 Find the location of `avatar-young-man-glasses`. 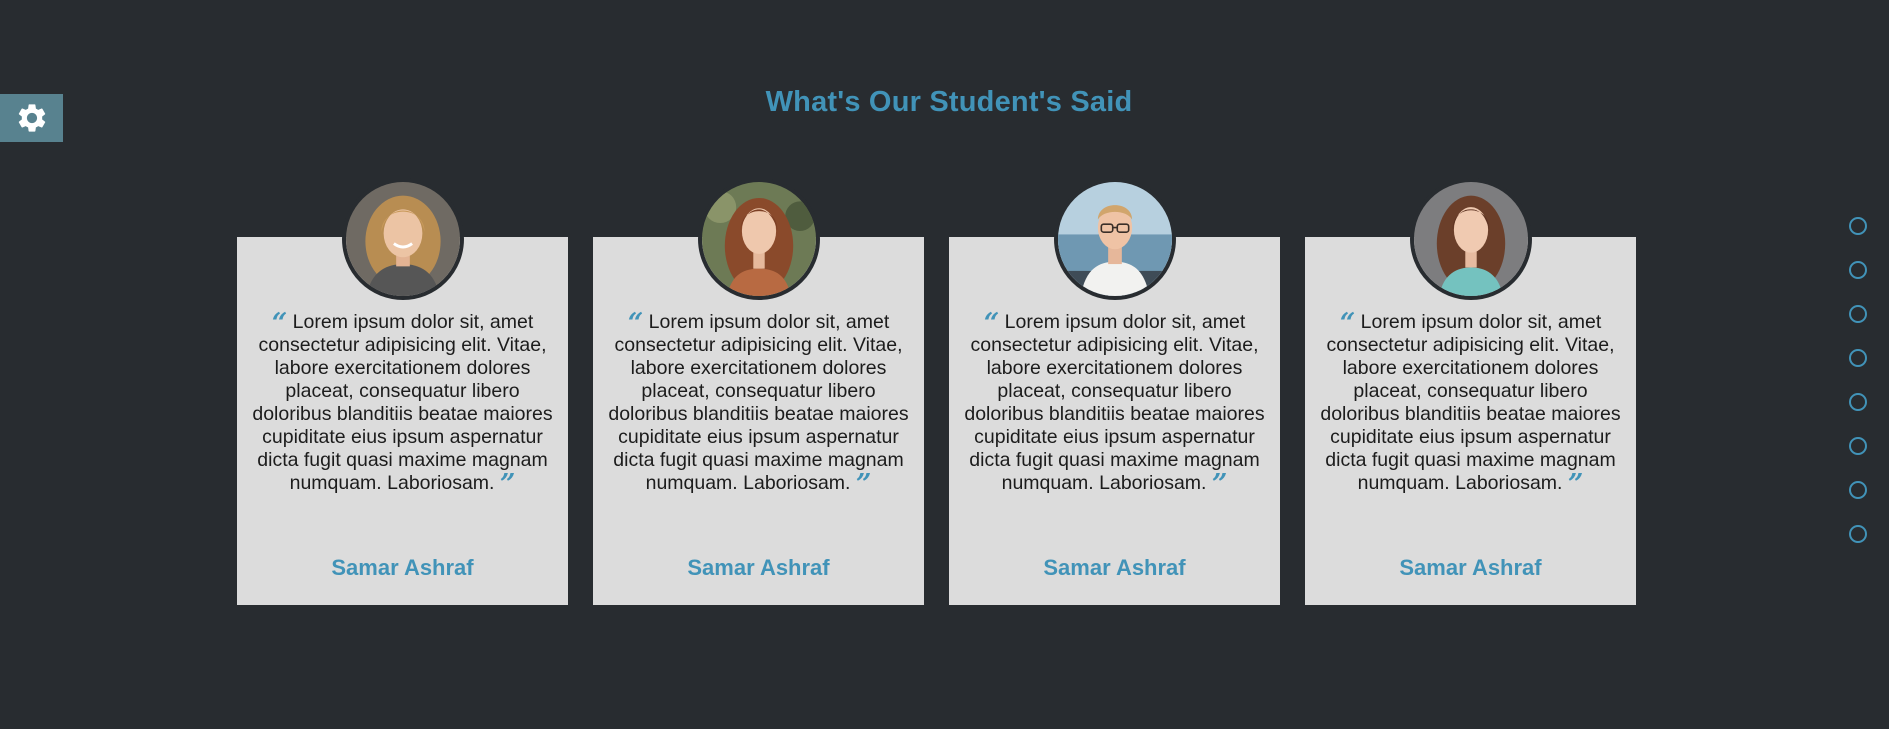

avatar-young-man-glasses is located at coordinates (1114, 239).